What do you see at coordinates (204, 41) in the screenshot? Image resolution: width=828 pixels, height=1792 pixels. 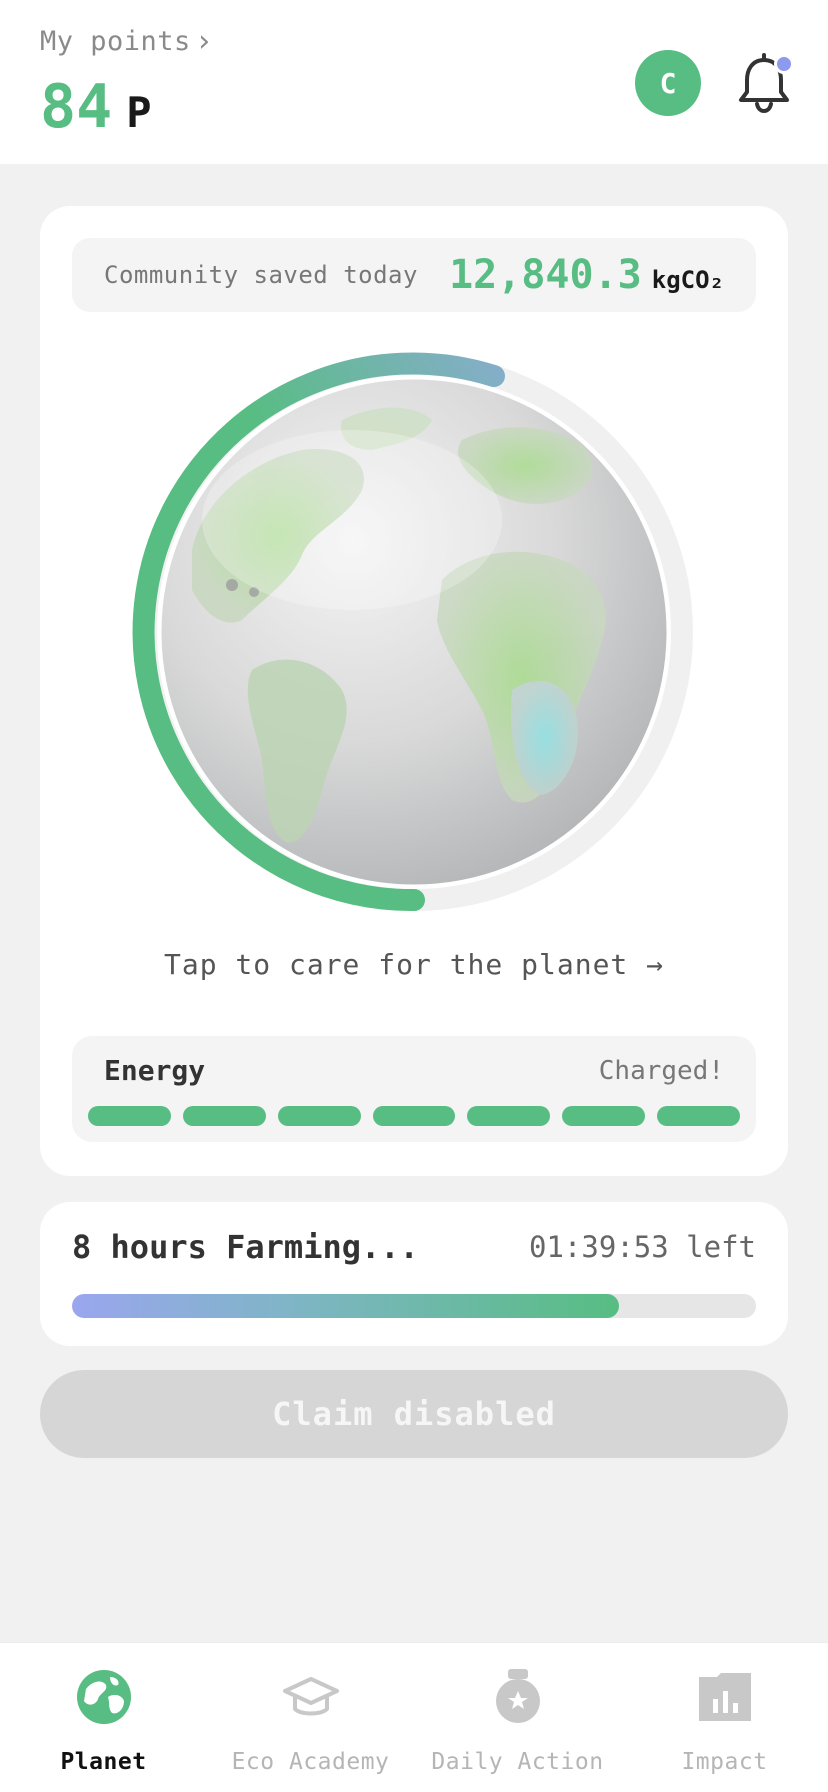 I see `chevron-right-icon: ›` at bounding box center [204, 41].